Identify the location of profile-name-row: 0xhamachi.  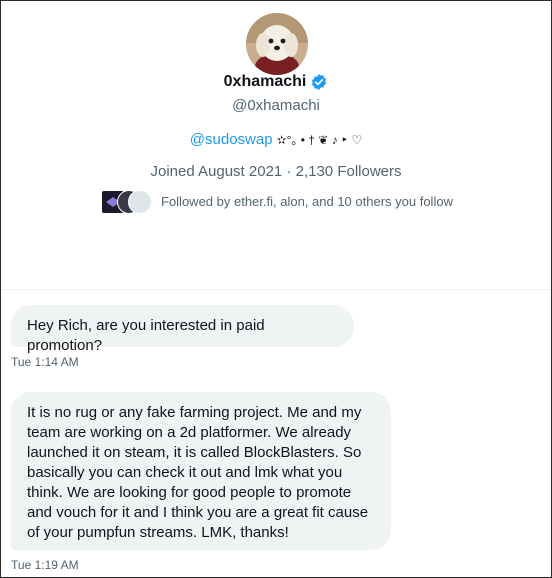
(276, 82).